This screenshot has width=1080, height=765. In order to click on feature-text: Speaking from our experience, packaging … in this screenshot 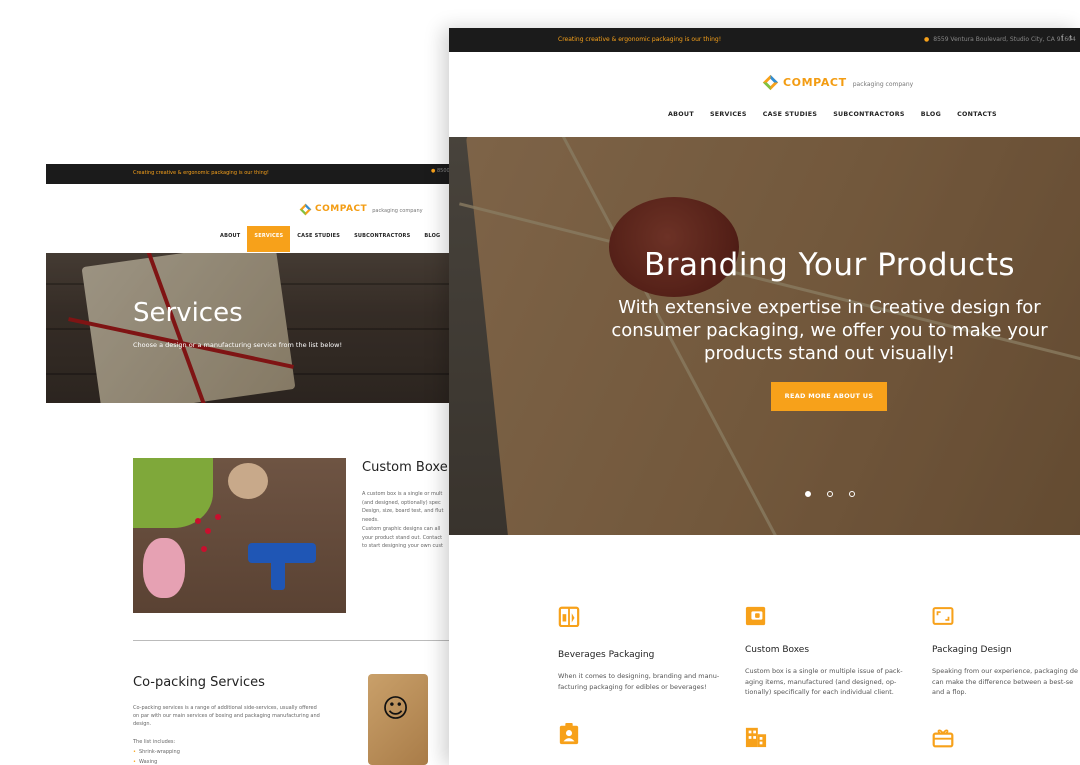, I will do `click(1005, 681)`.